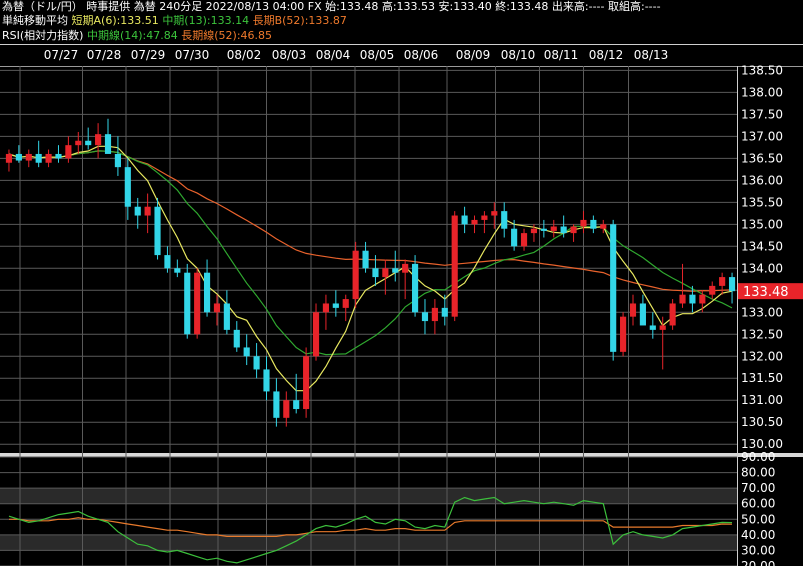 The width and height of the screenshot is (803, 566). I want to click on rsi-band-lower, so click(368, 542).